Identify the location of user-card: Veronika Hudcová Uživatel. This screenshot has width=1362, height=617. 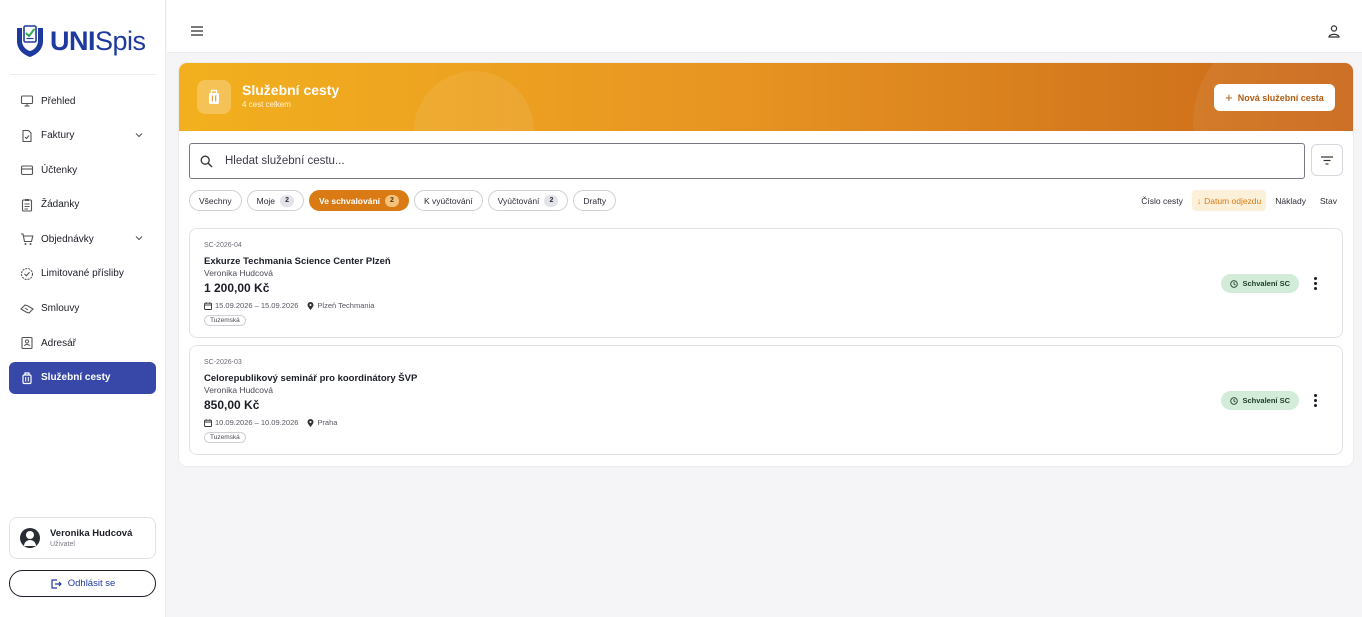
(82, 538).